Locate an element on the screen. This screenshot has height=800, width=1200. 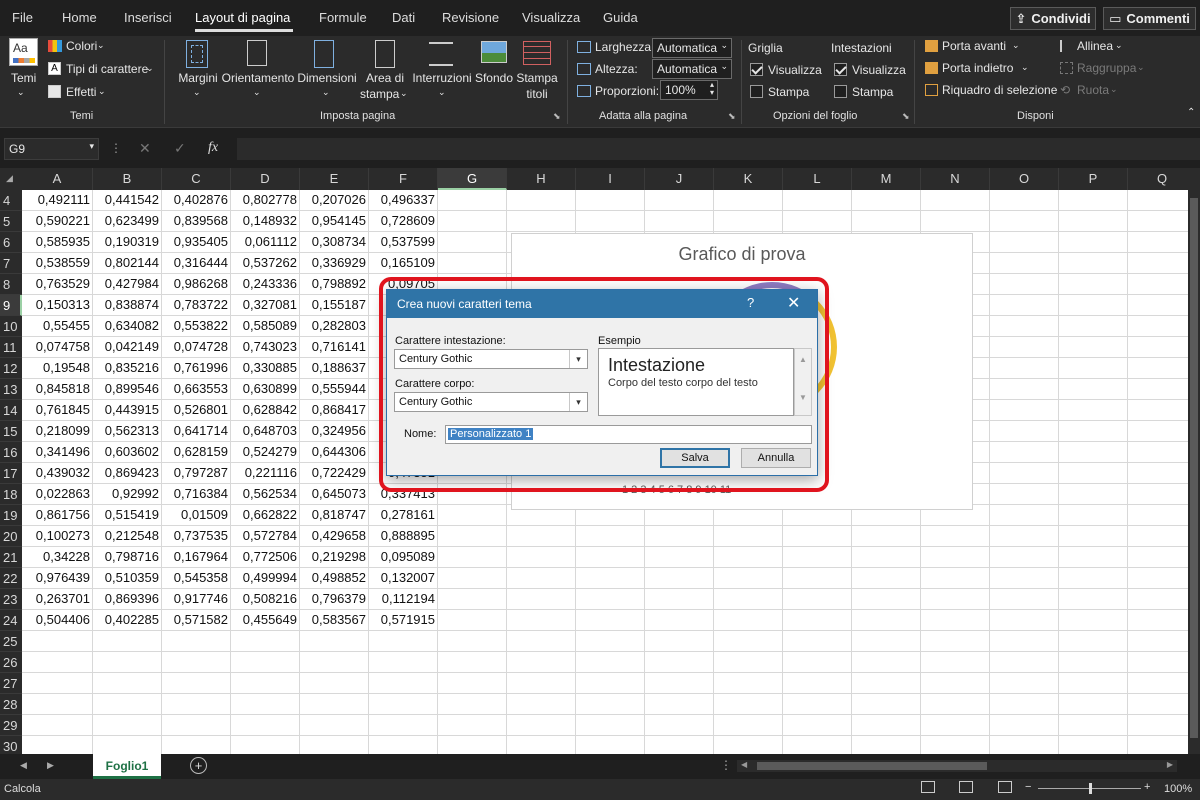
cell-e12: 0,188637 is located at coordinates (334, 368).